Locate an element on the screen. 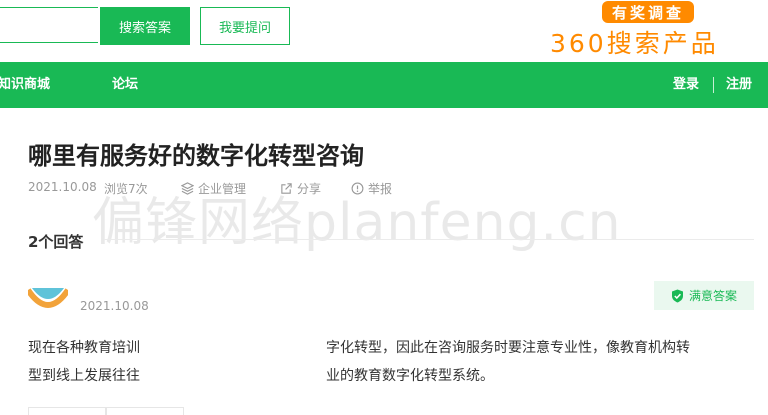 The image size is (768, 415). answer-date: 2021.10.08 is located at coordinates (114, 306).